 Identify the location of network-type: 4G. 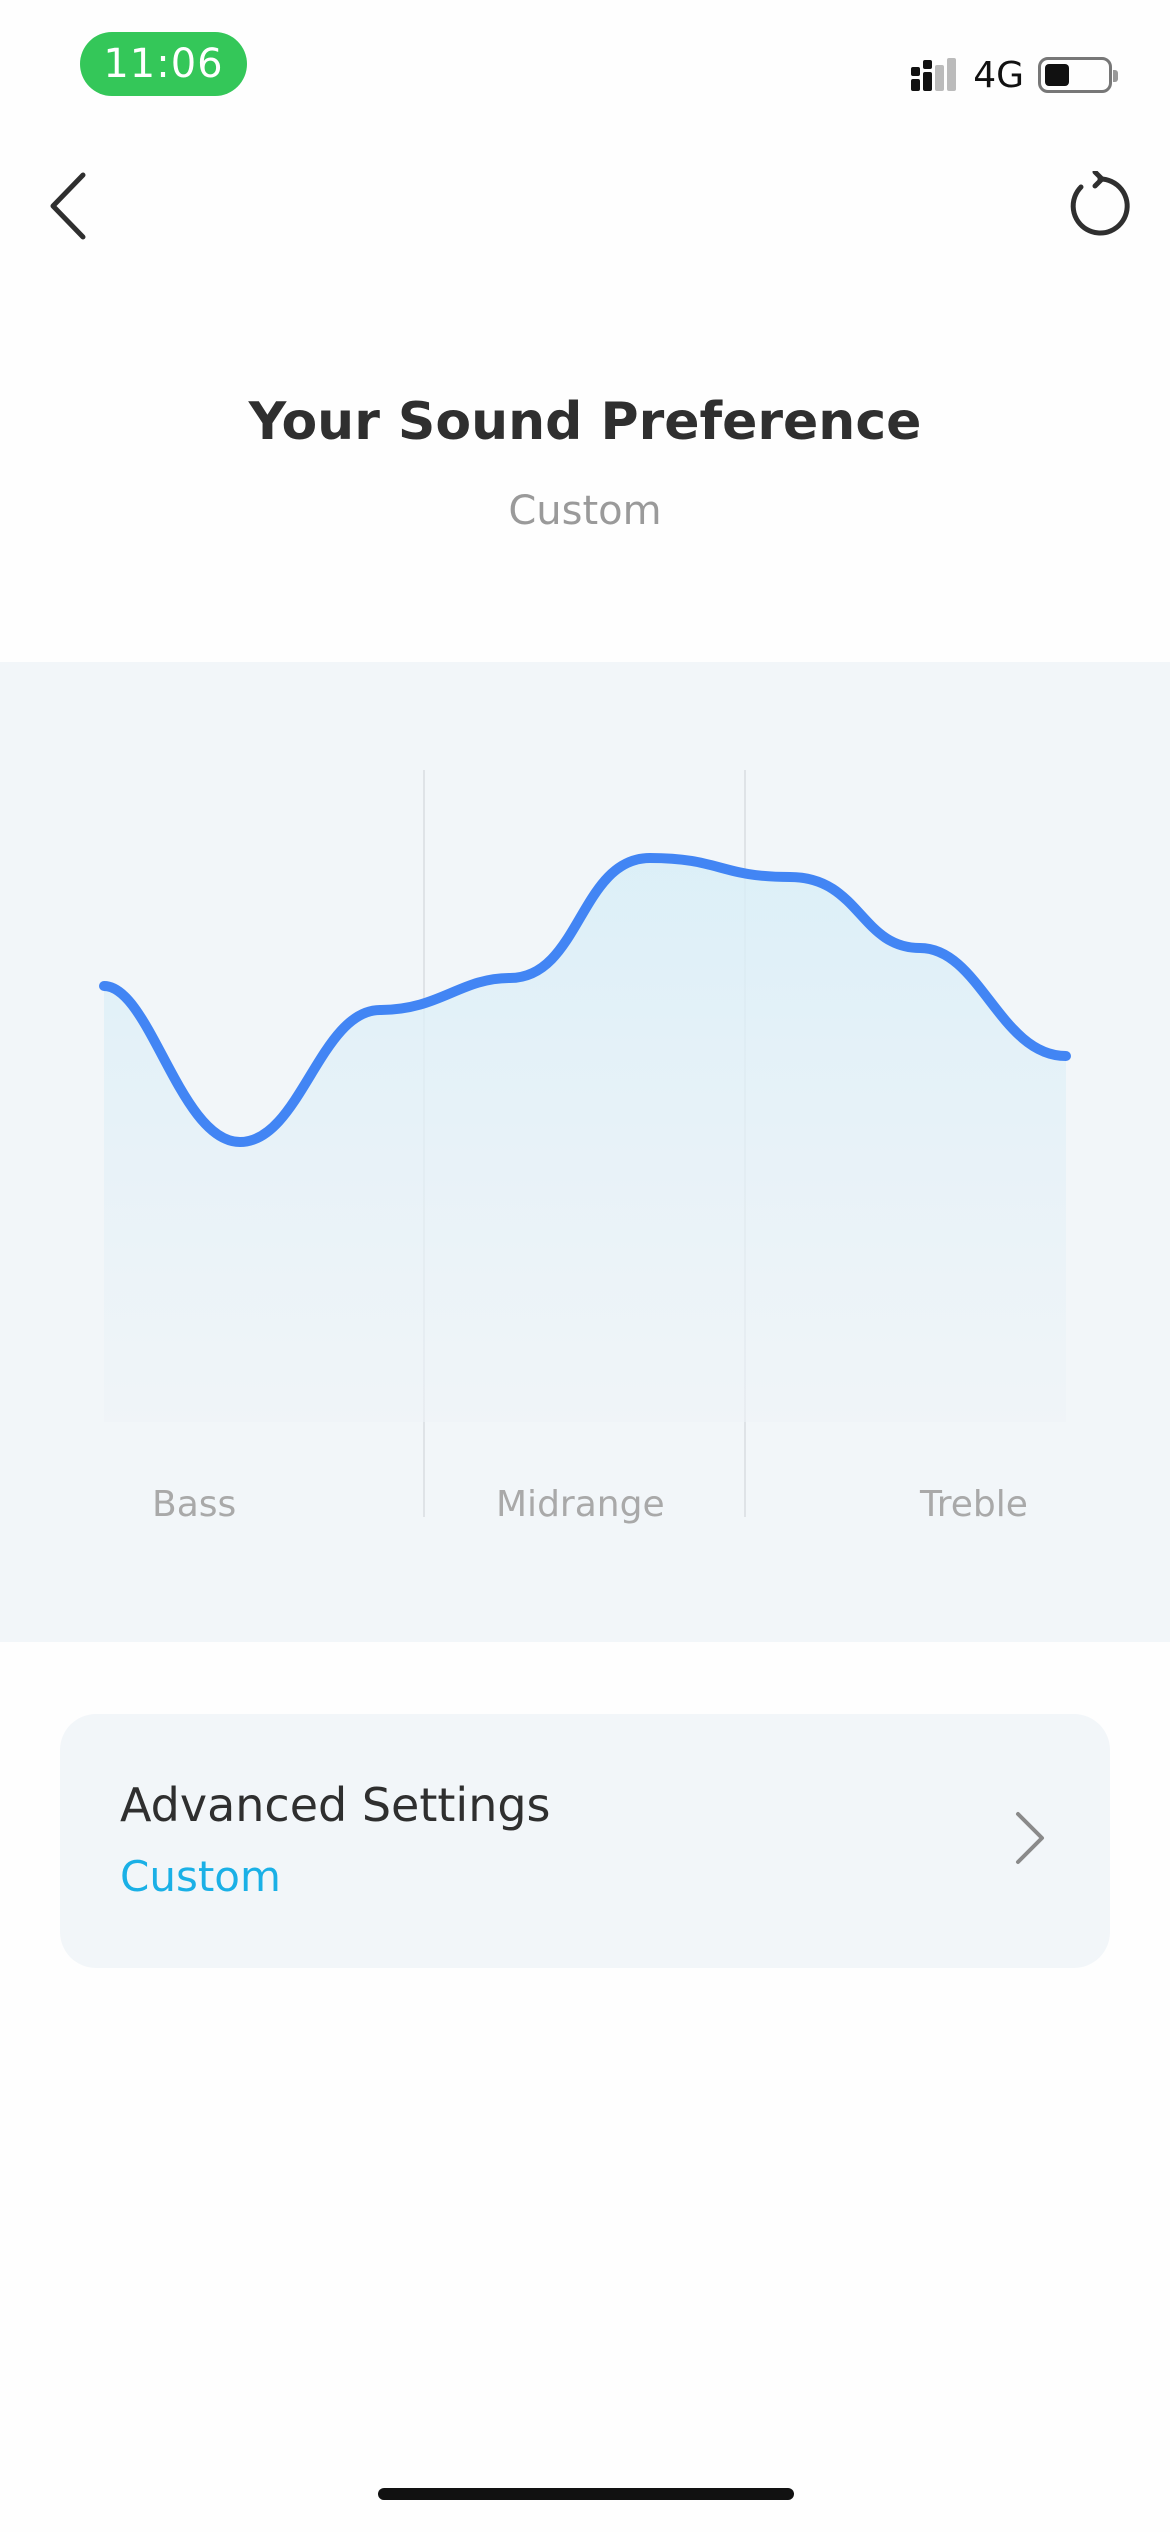
(998, 75).